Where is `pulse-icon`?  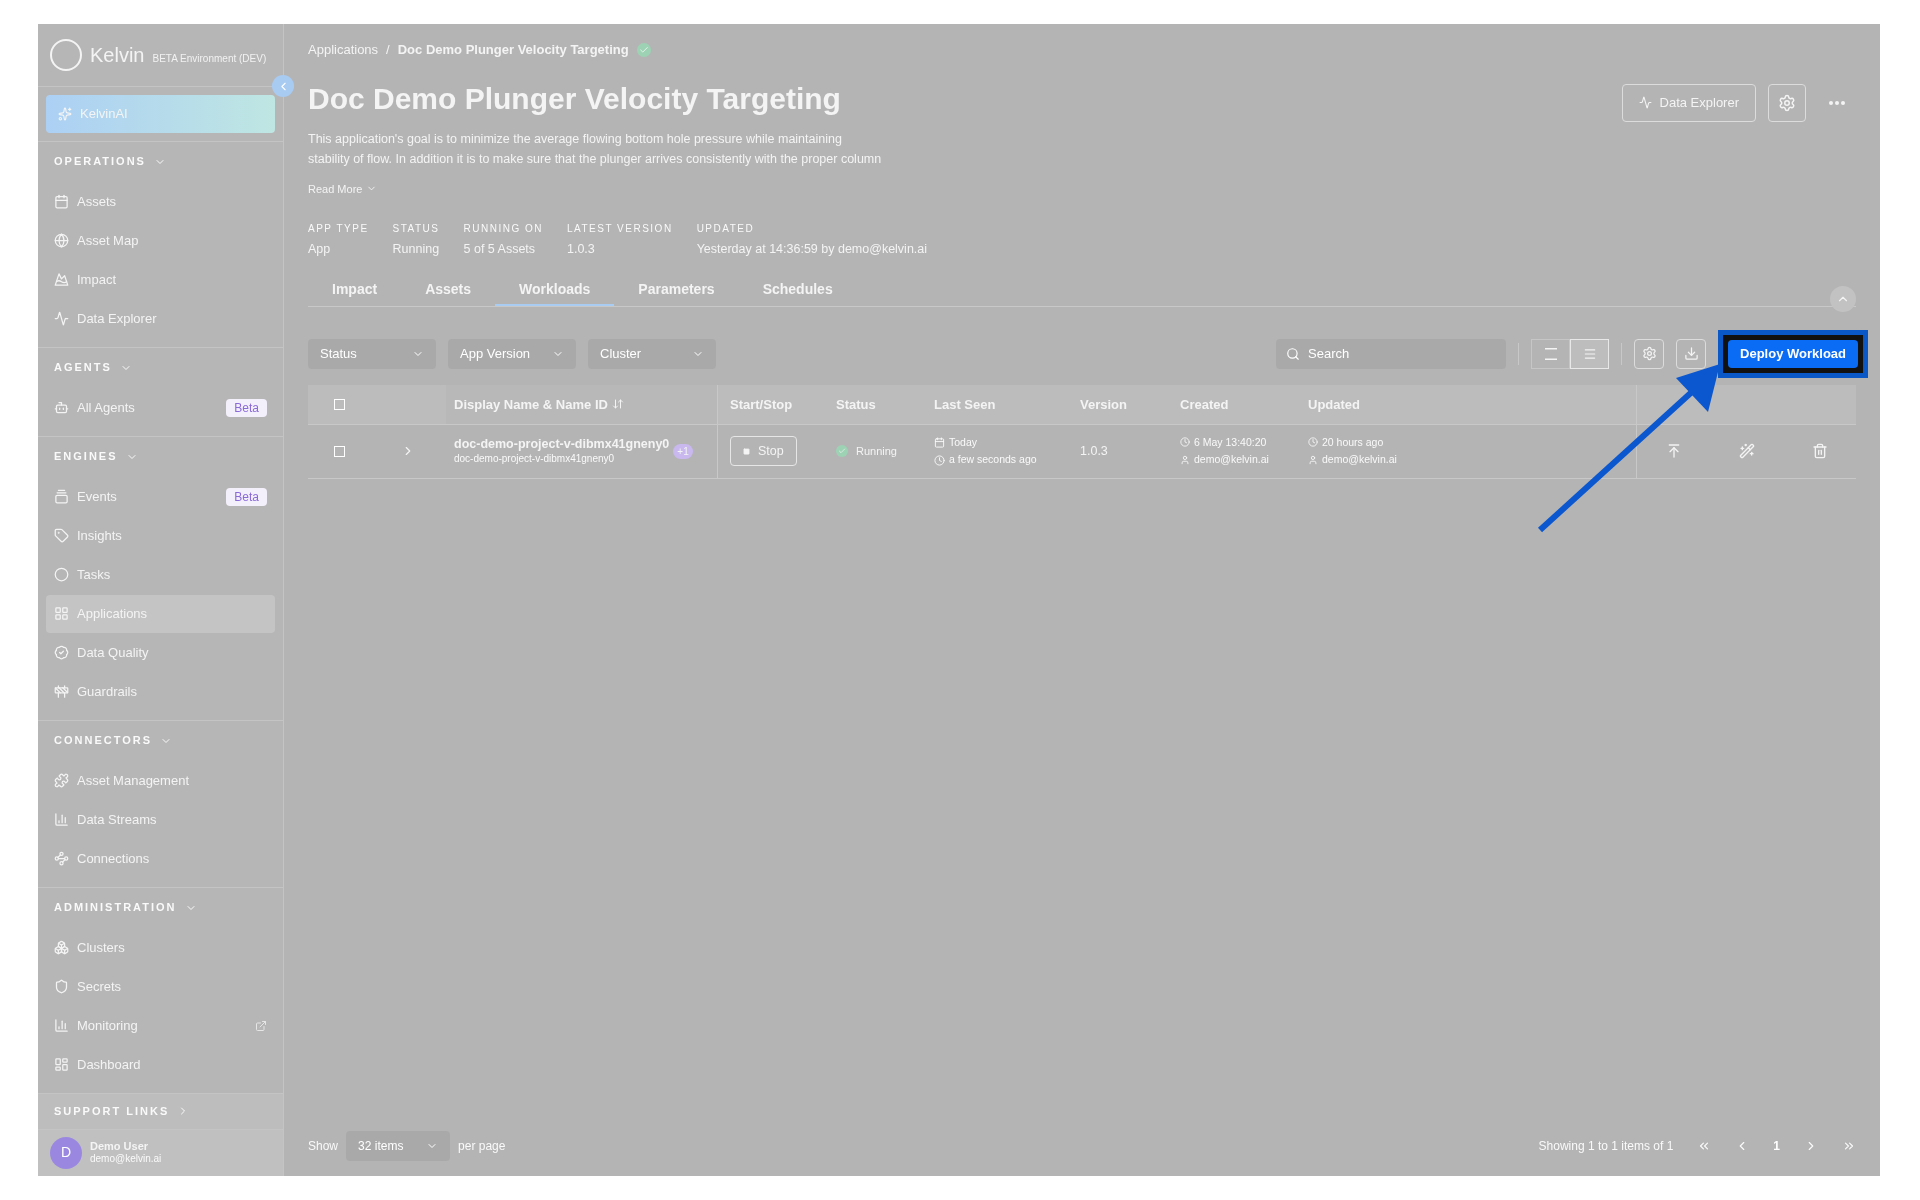 pulse-icon is located at coordinates (1645, 102).